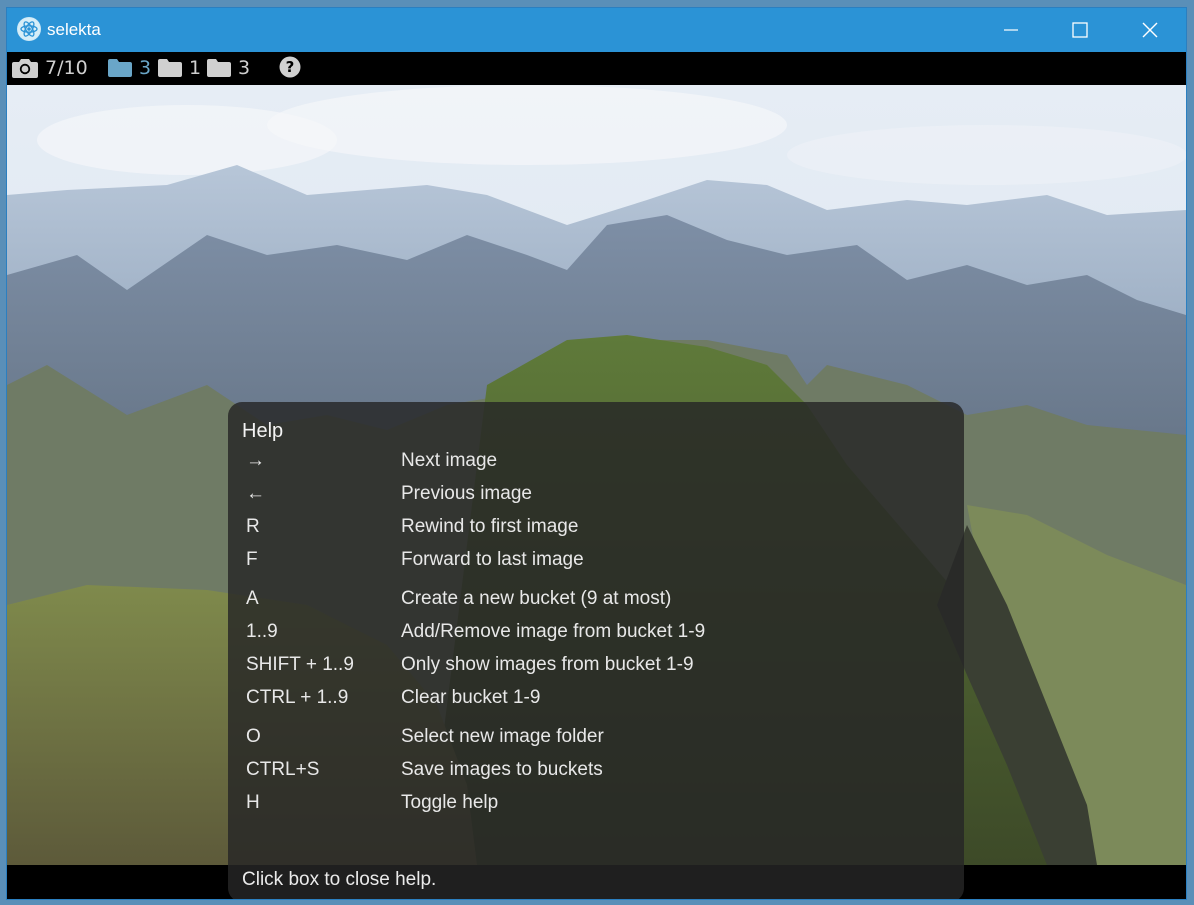 Image resolution: width=1194 pixels, height=905 pixels. Describe the element at coordinates (253, 802) in the screenshot. I see `help-key: H` at that location.